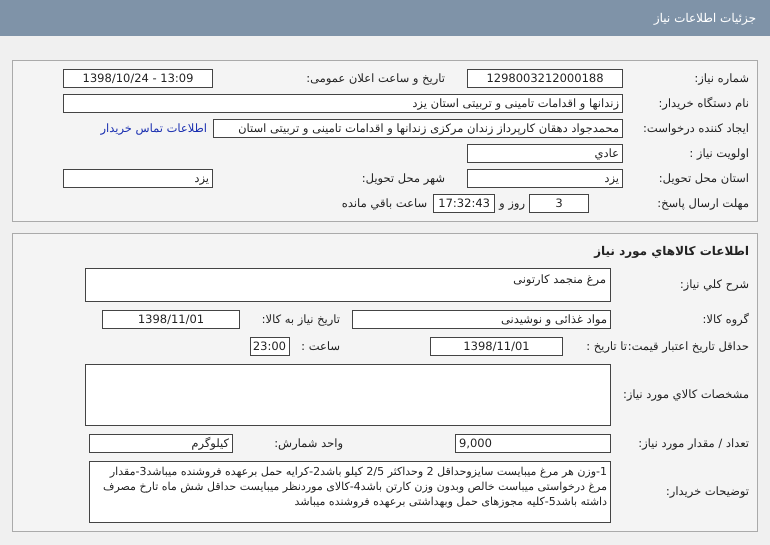  Describe the element at coordinates (496, 346) in the screenshot. I see `validity-date-field: 1398/11/01` at that location.